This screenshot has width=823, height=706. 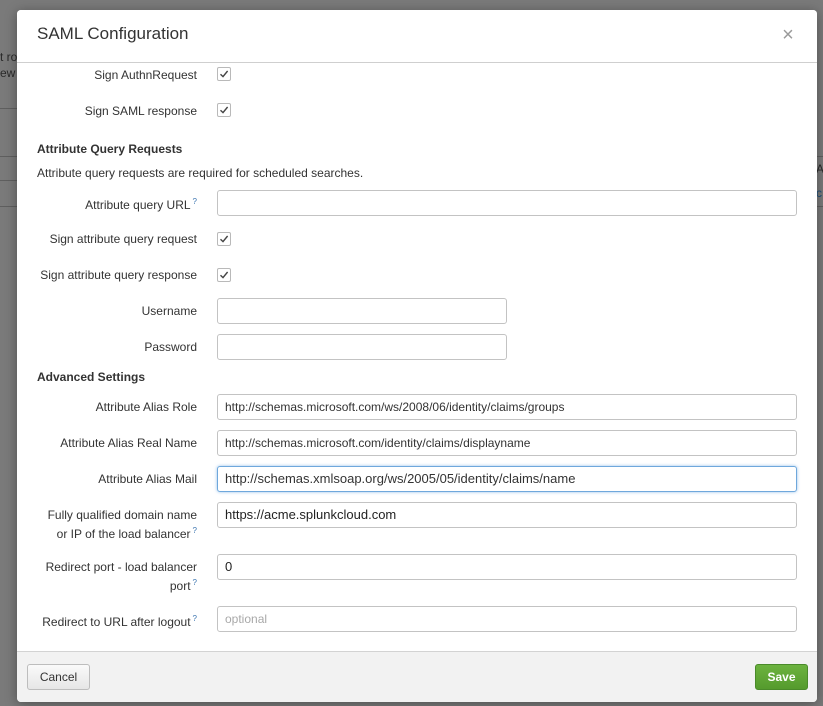 What do you see at coordinates (417, 676) in the screenshot?
I see `modal-footer: Cancel Save` at bounding box center [417, 676].